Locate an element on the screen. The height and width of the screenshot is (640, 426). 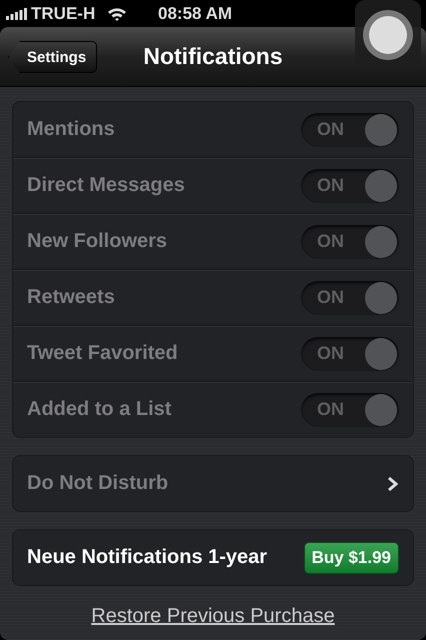
back-button: Settings is located at coordinates (53, 57).